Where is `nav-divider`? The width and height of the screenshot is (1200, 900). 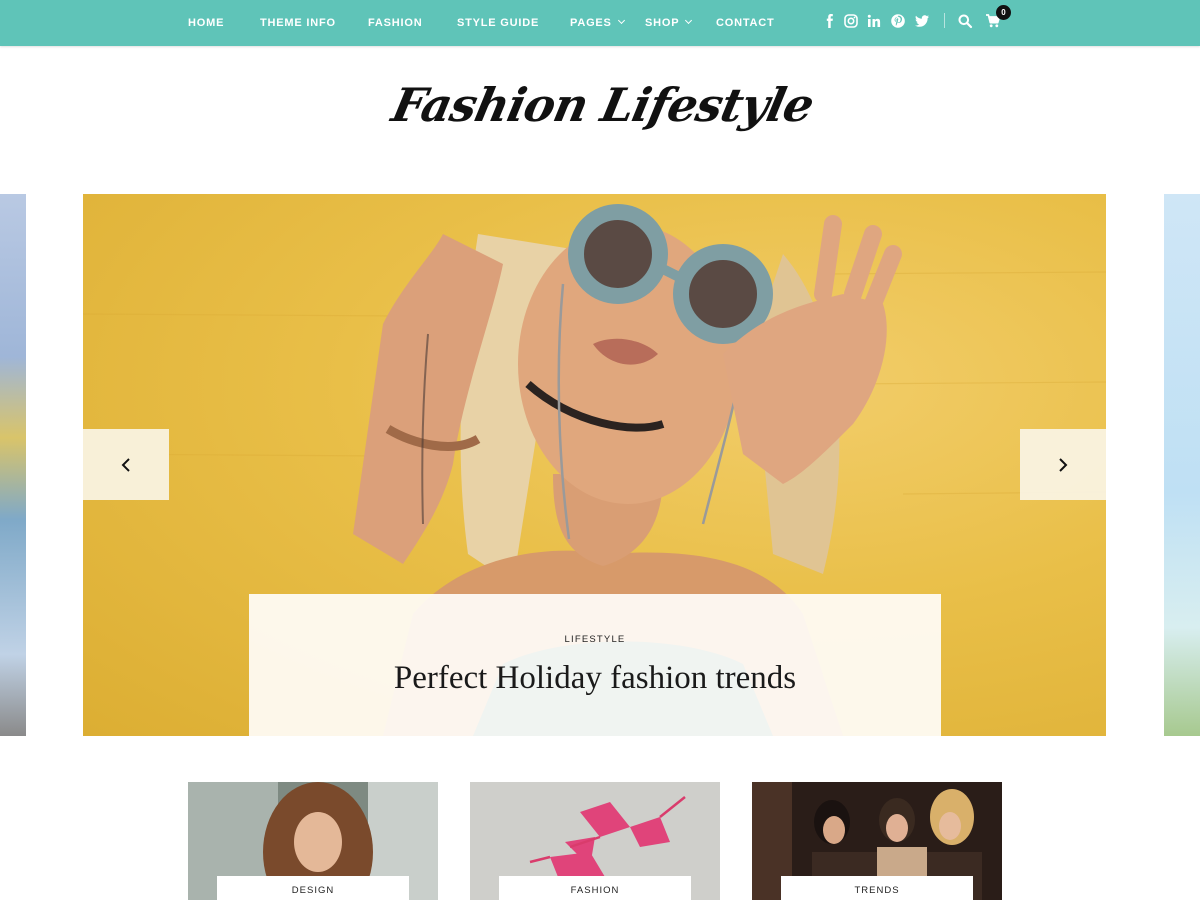 nav-divider is located at coordinates (944, 20).